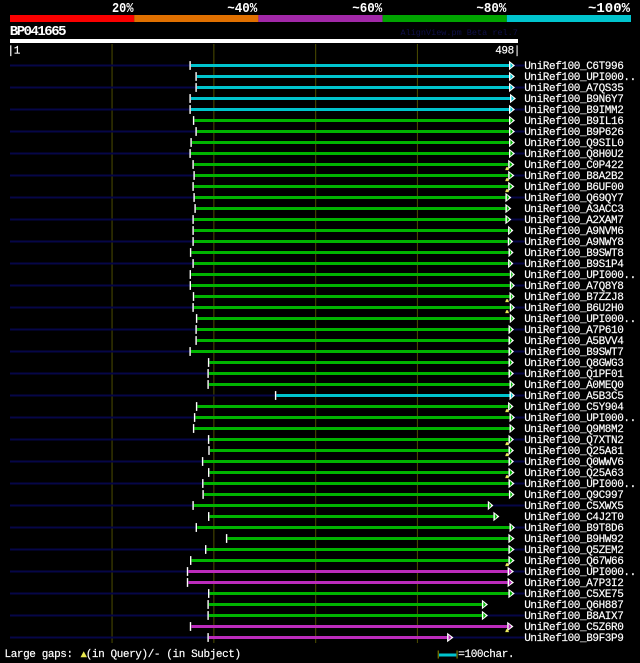  I want to click on svg-text: |1, so click(14, 52).